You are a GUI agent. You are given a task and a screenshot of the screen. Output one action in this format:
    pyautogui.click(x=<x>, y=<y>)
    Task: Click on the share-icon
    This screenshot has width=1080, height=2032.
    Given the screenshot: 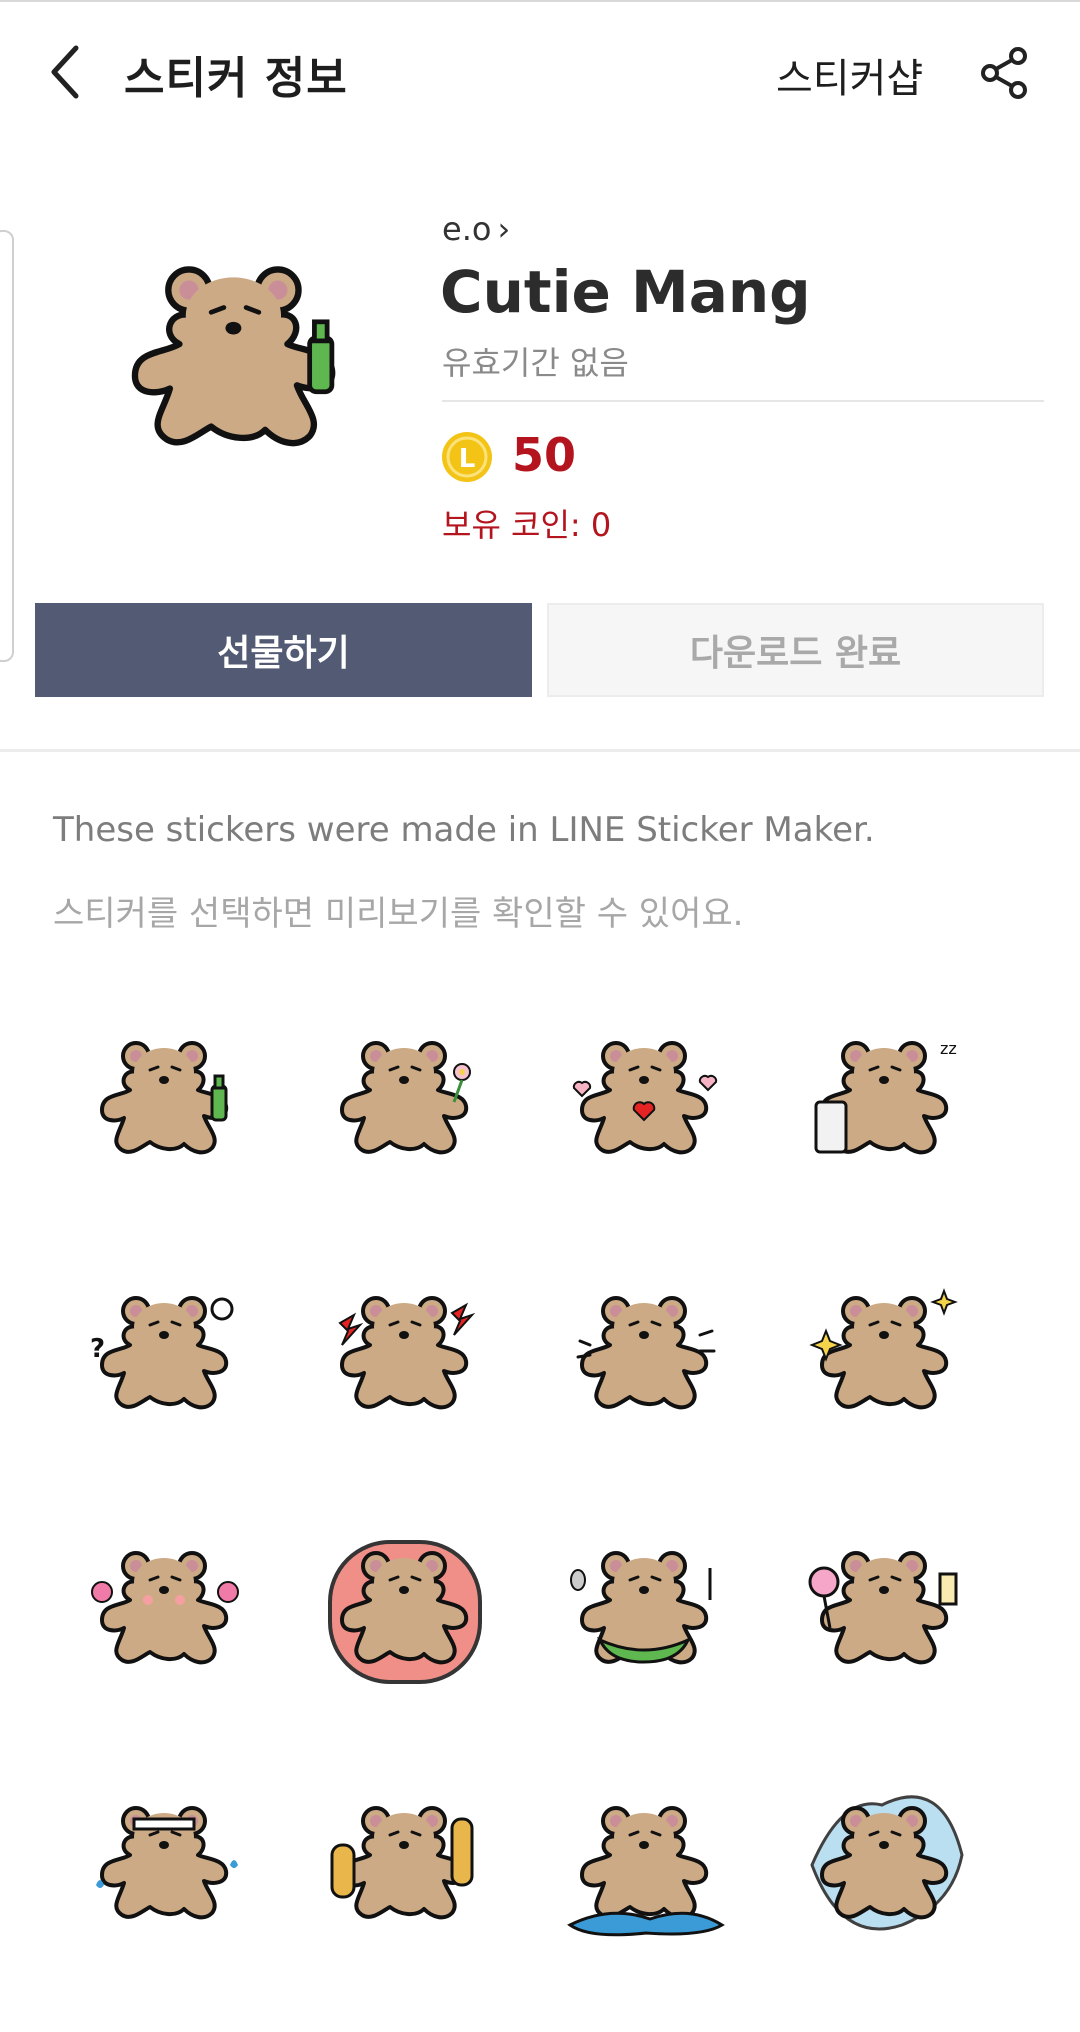 What is the action you would take?
    pyautogui.click(x=1005, y=73)
    